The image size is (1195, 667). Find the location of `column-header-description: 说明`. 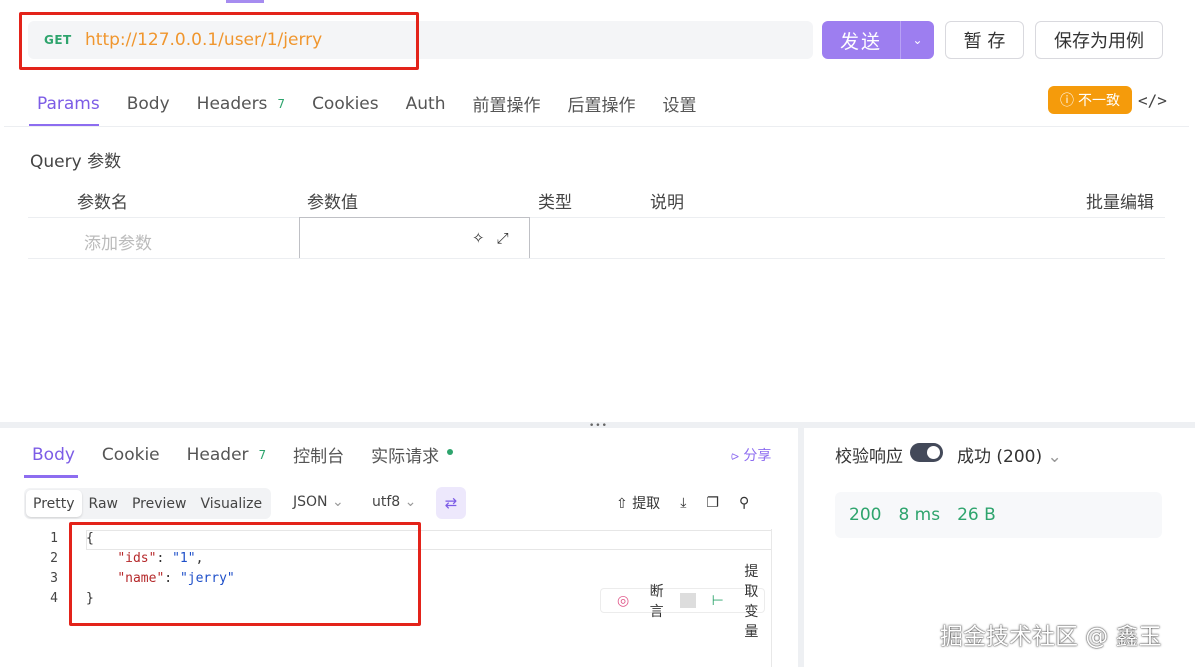

column-header-description: 说明 is located at coordinates (667, 203).